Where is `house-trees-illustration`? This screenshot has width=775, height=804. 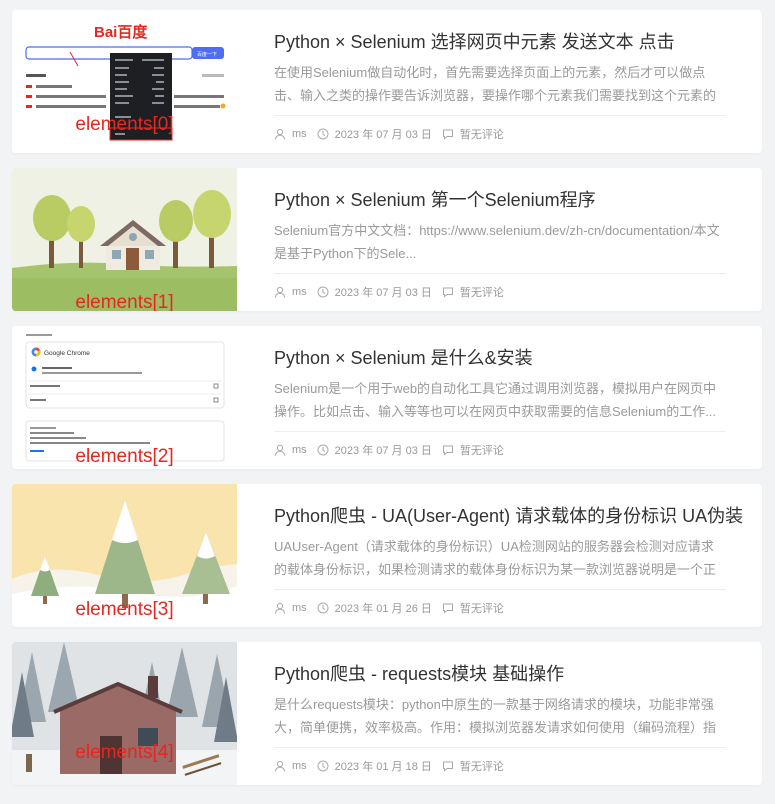
house-trees-illustration is located at coordinates (124, 239).